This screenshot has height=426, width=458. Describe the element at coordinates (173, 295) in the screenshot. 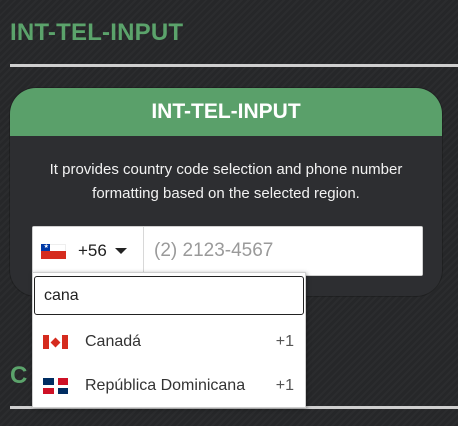

I see `country-search-input` at that location.